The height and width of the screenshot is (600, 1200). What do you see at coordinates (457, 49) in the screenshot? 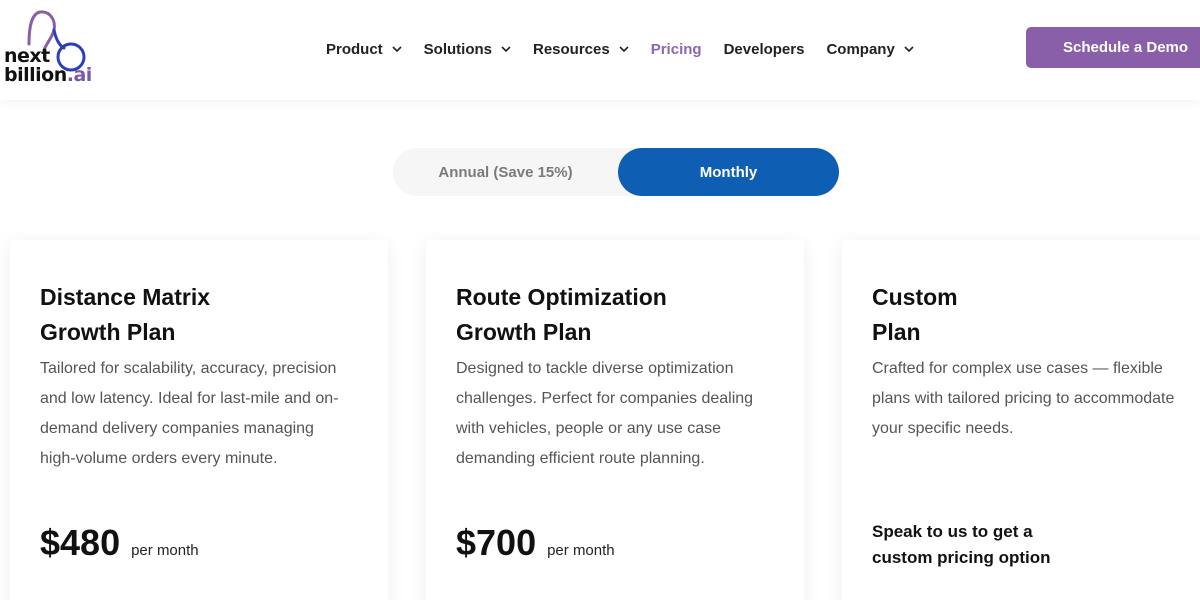
I see `nav-label: Solutions` at bounding box center [457, 49].